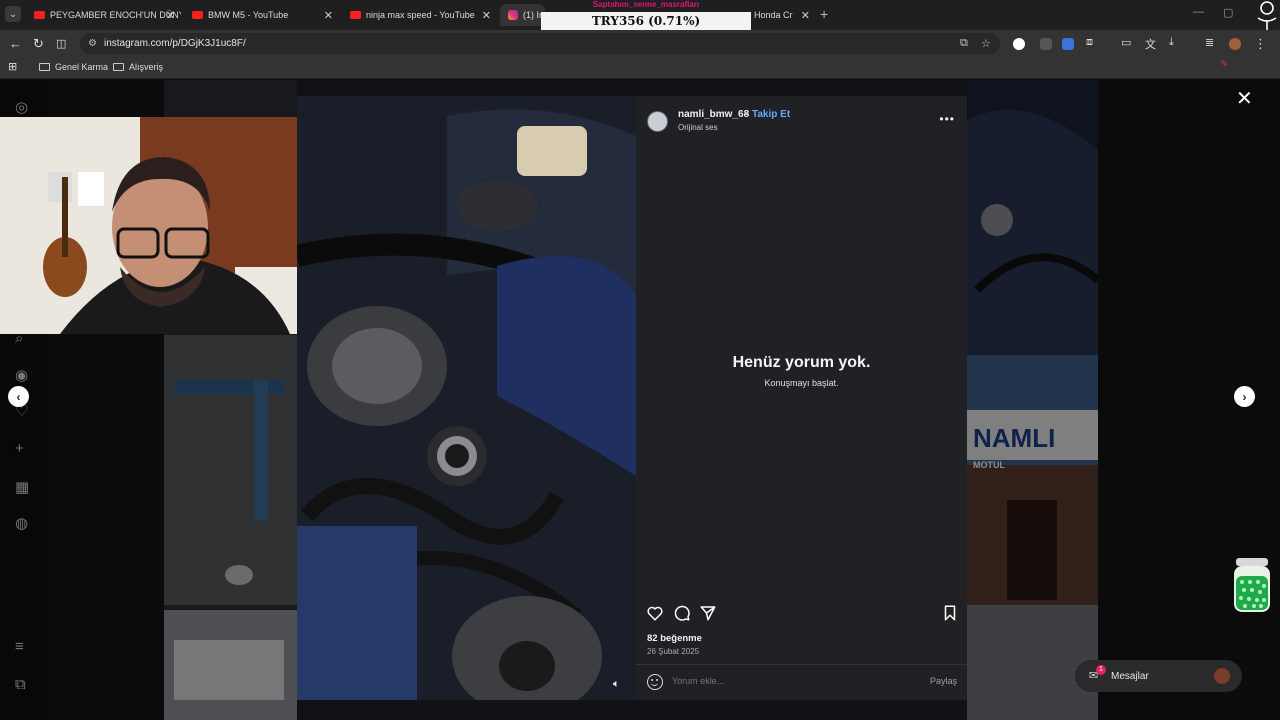 The height and width of the screenshot is (720, 1280). What do you see at coordinates (1130, 676) in the screenshot?
I see `messages-label: Mesajlar` at bounding box center [1130, 676].